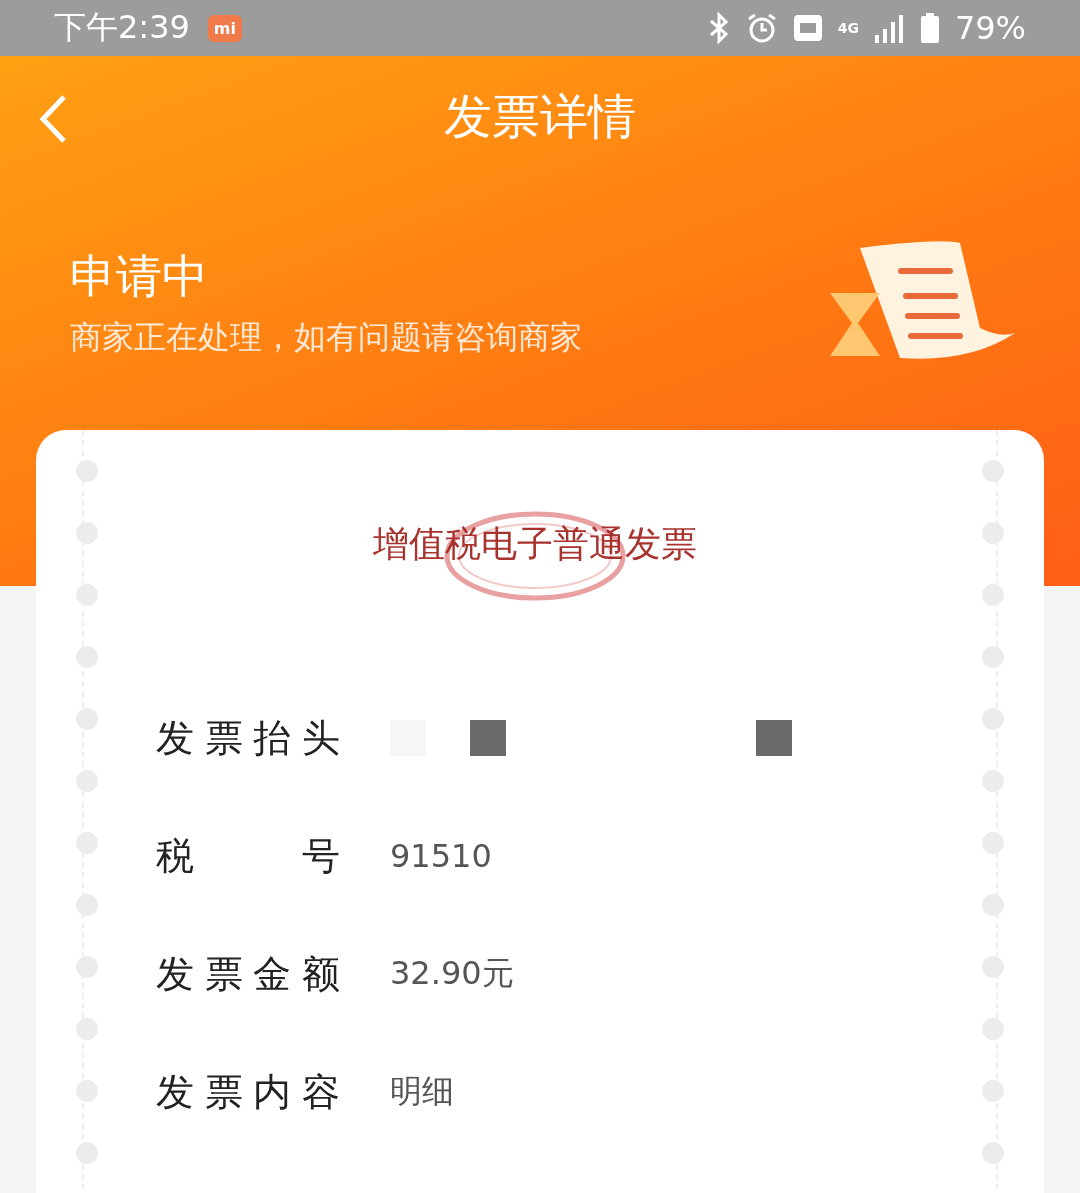 The image size is (1080, 1193). Describe the element at coordinates (540, 116) in the screenshot. I see `page-title: 发票详情` at that location.